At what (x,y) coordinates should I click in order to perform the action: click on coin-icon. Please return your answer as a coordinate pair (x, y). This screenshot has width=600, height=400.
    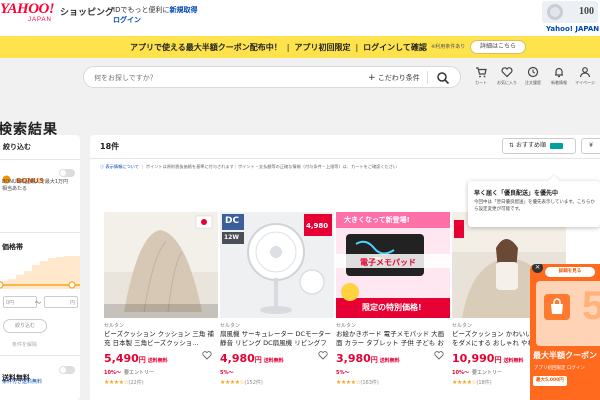
    Looking at the image, I should click on (555, 12).